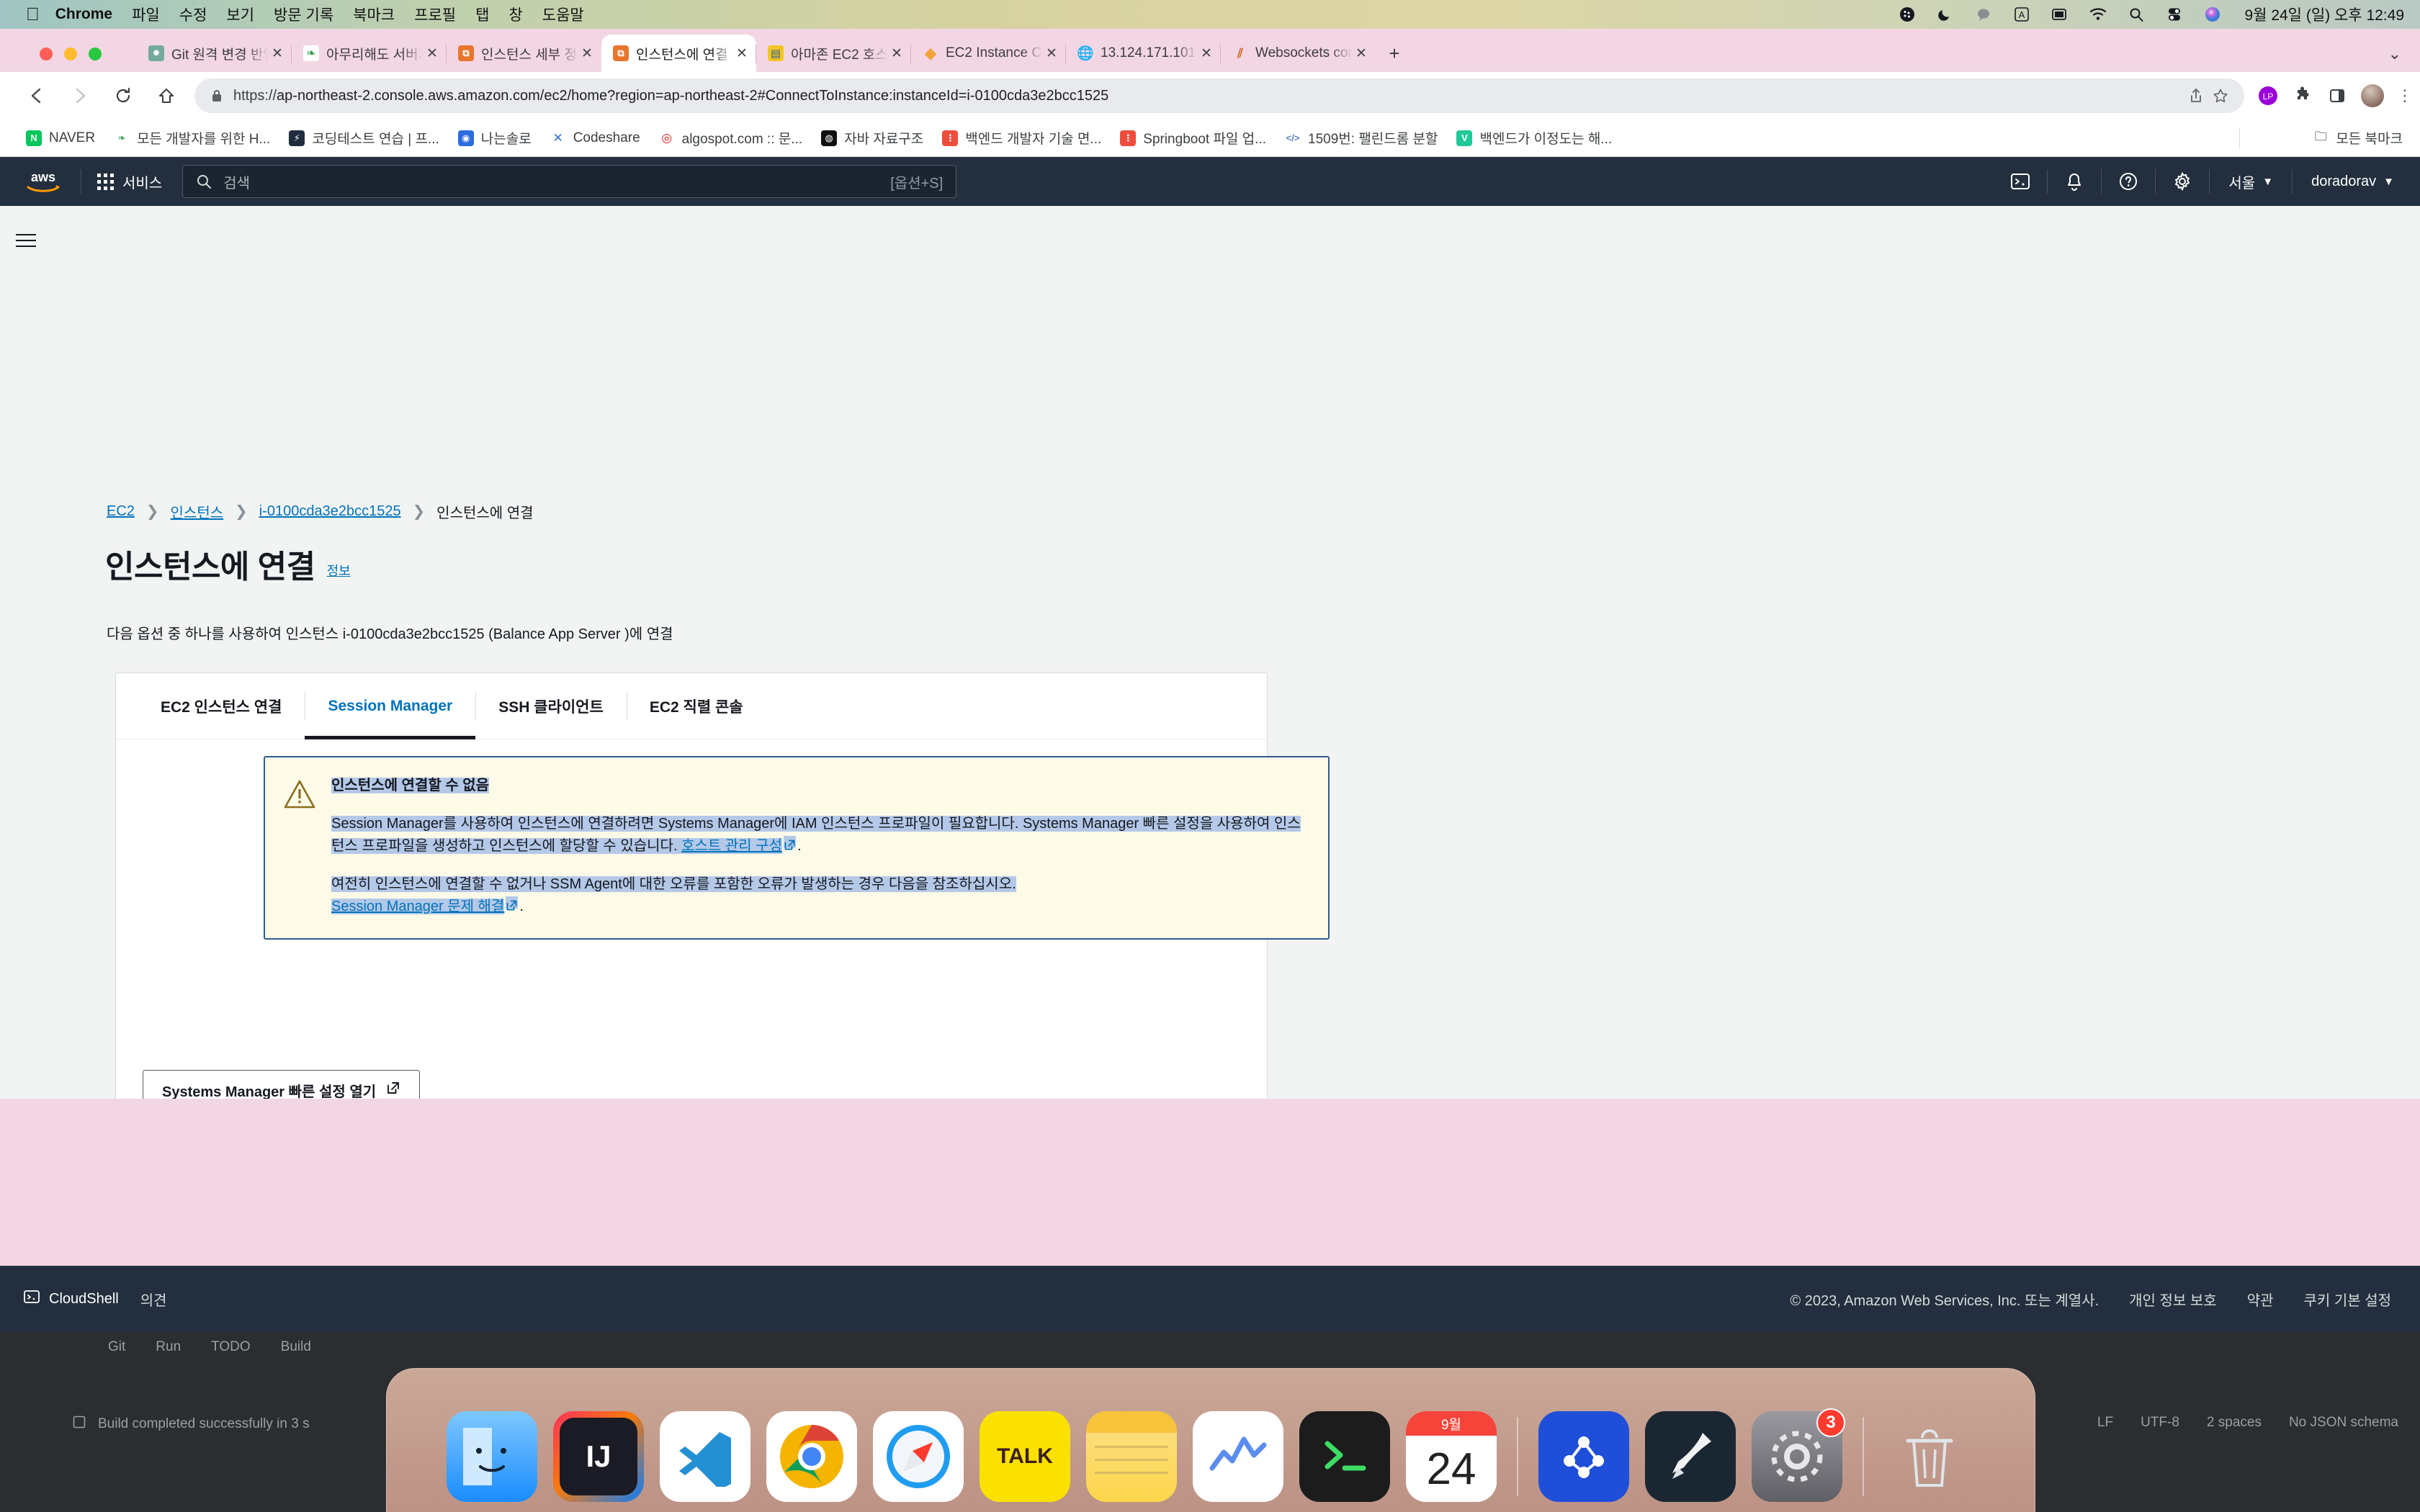 Image resolution: width=2420 pixels, height=1512 pixels. Describe the element at coordinates (2136, 14) in the screenshot. I see `search-icon` at that location.